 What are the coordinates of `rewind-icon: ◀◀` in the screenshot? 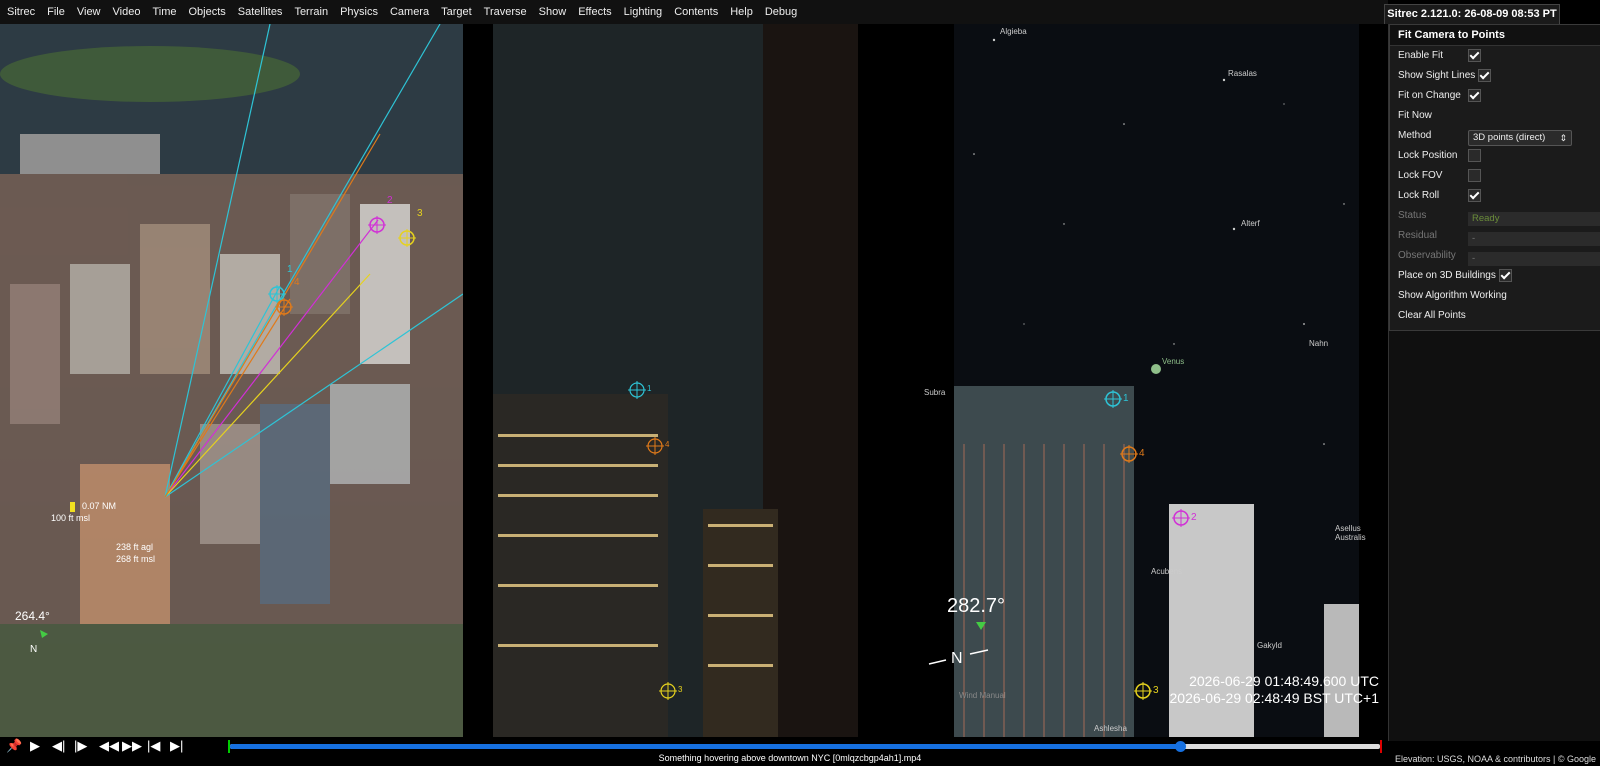 It's located at (109, 746).